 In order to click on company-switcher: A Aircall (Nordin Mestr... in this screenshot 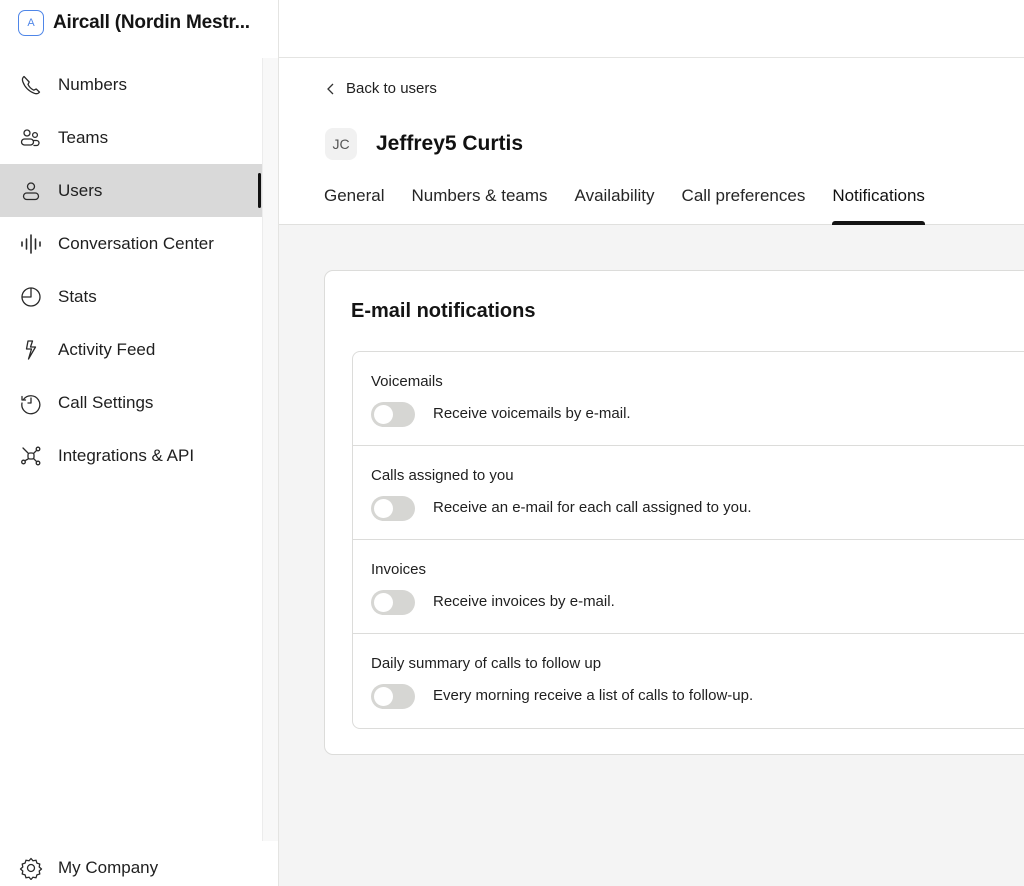, I will do `click(134, 23)`.